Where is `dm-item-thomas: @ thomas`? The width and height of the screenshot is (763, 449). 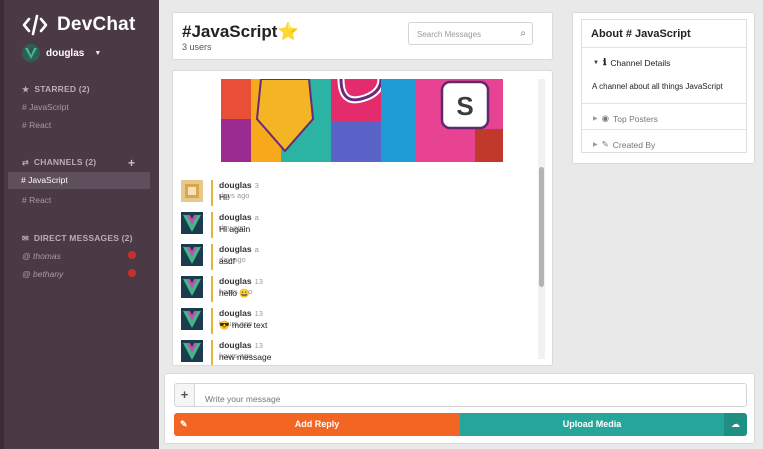
dm-item-thomas: @ thomas is located at coordinates (41, 256).